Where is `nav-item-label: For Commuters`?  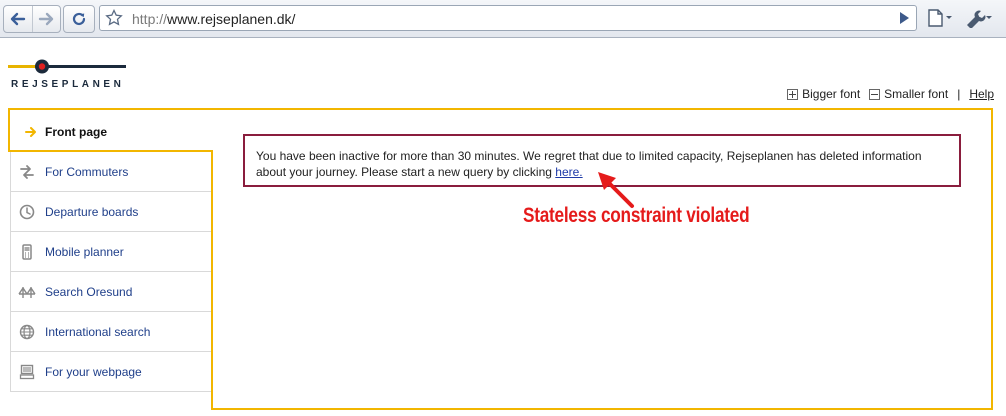 nav-item-label: For Commuters is located at coordinates (87, 171).